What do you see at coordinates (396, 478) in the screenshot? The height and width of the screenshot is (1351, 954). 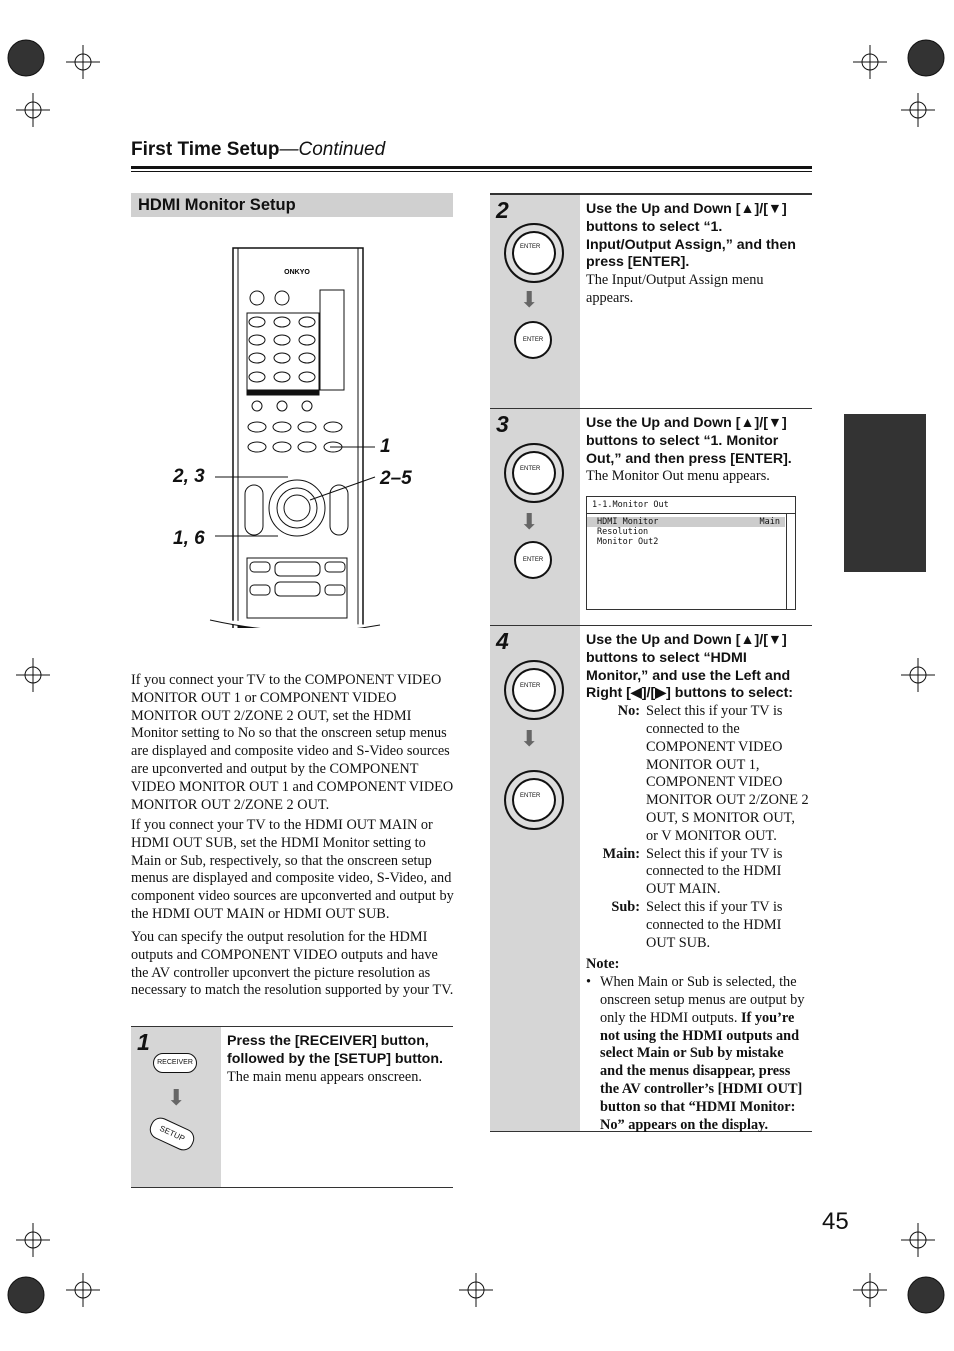 I see `callout-2-5: 2–5` at bounding box center [396, 478].